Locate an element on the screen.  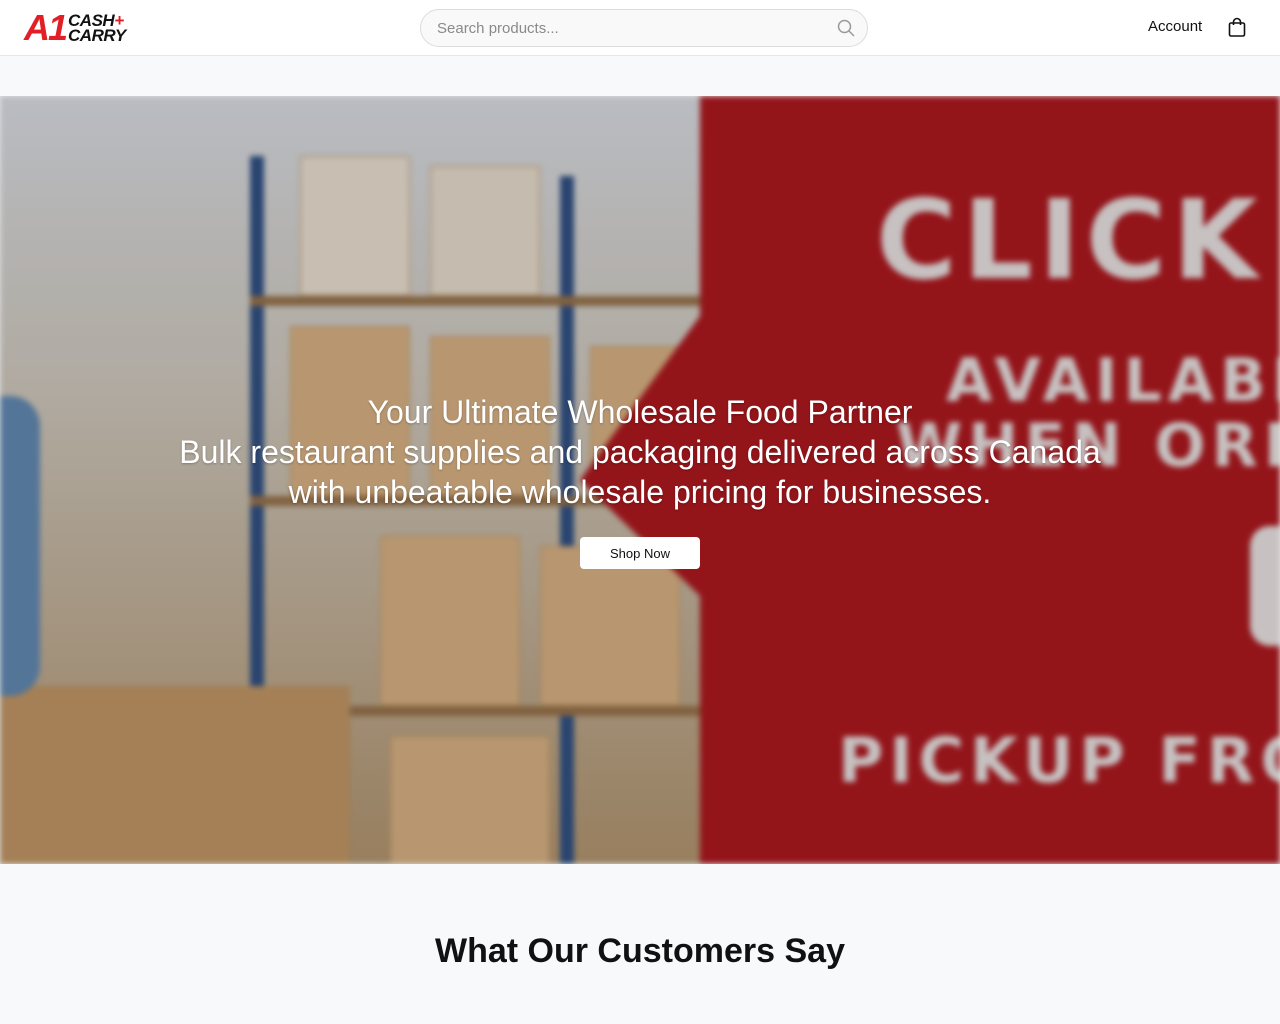
hero-title: Your Ultimate Wholesale Food Partner is located at coordinates (640, 412).